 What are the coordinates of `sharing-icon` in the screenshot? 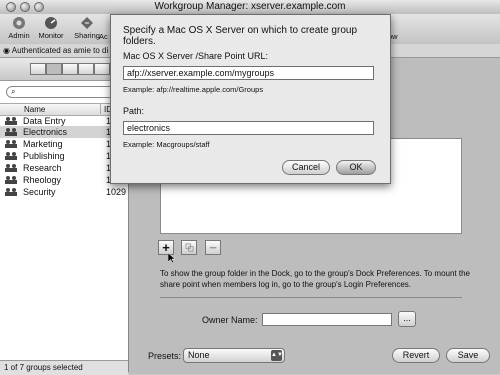 It's located at (87, 23).